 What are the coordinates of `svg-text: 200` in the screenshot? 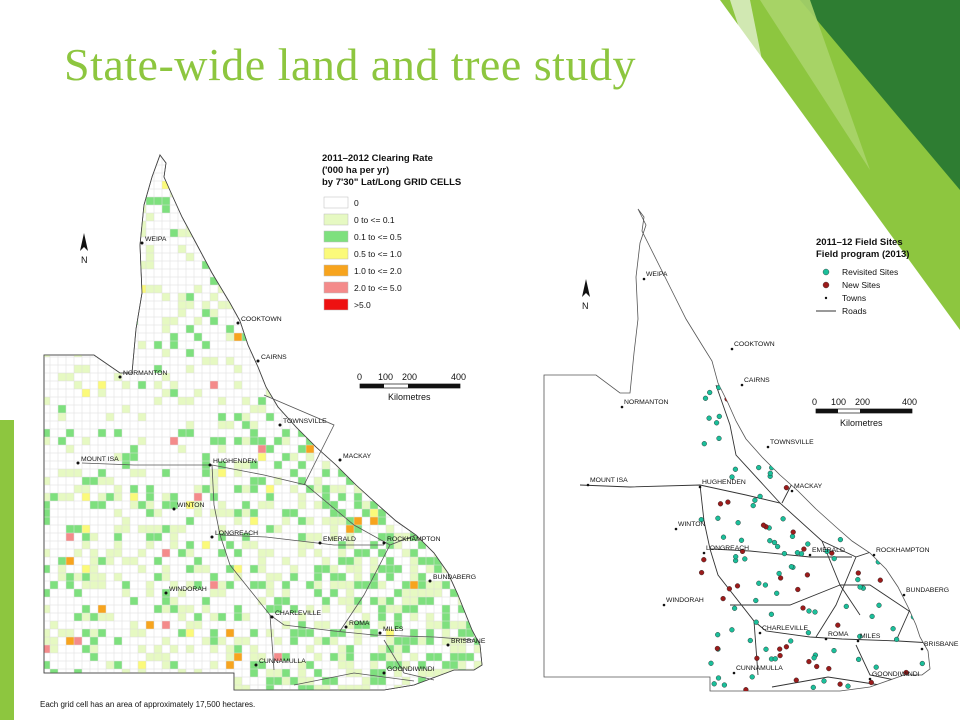 It's located at (862, 402).